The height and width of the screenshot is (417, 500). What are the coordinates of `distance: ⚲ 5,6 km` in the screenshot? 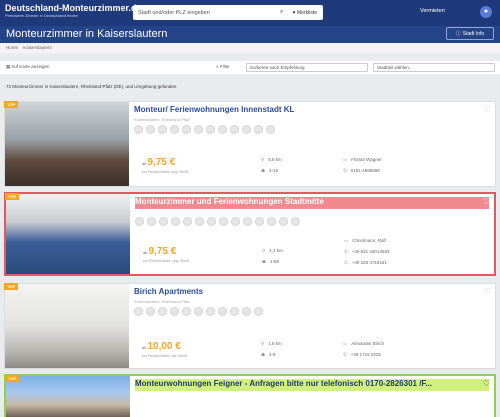 It's located at (271, 159).